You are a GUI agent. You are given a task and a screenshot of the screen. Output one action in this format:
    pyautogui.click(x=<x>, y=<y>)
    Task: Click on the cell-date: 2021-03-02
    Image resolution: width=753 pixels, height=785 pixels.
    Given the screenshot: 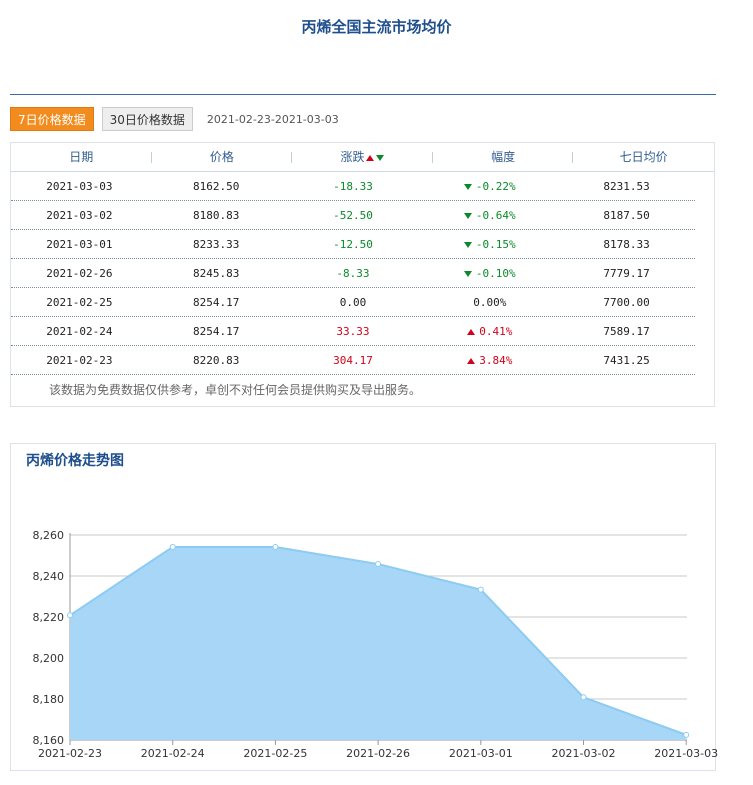 What is the action you would take?
    pyautogui.click(x=79, y=215)
    